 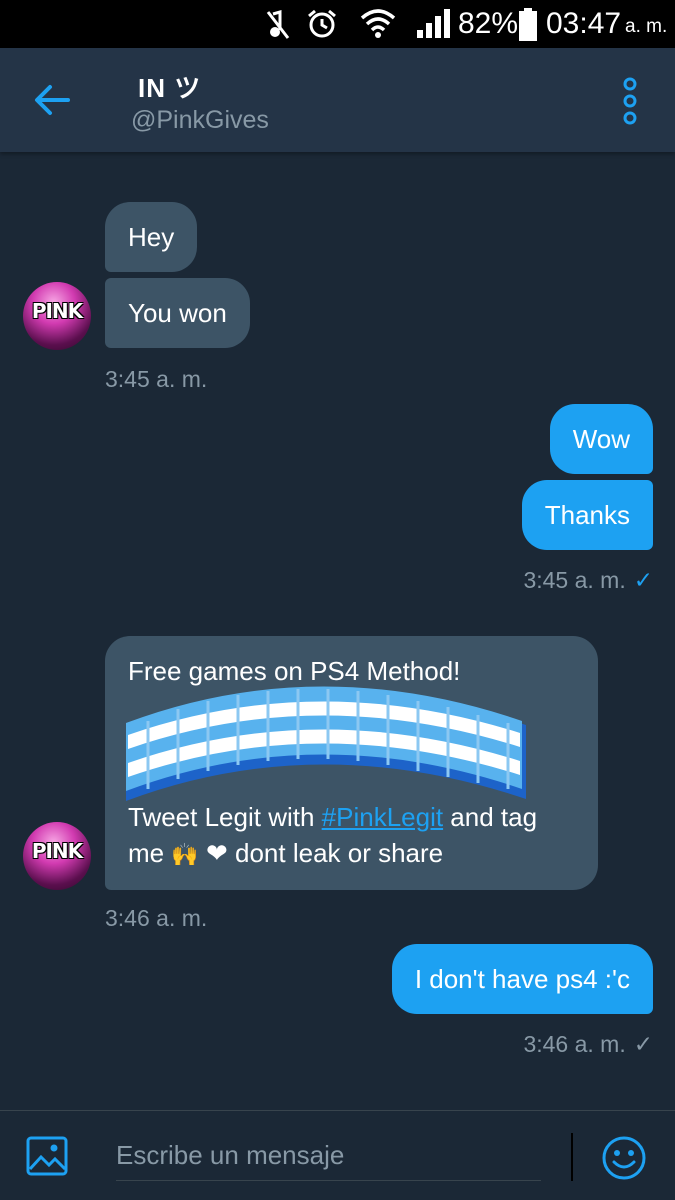 What do you see at coordinates (185, 855) in the screenshot?
I see `raised-hands-emoji: 🙌` at bounding box center [185, 855].